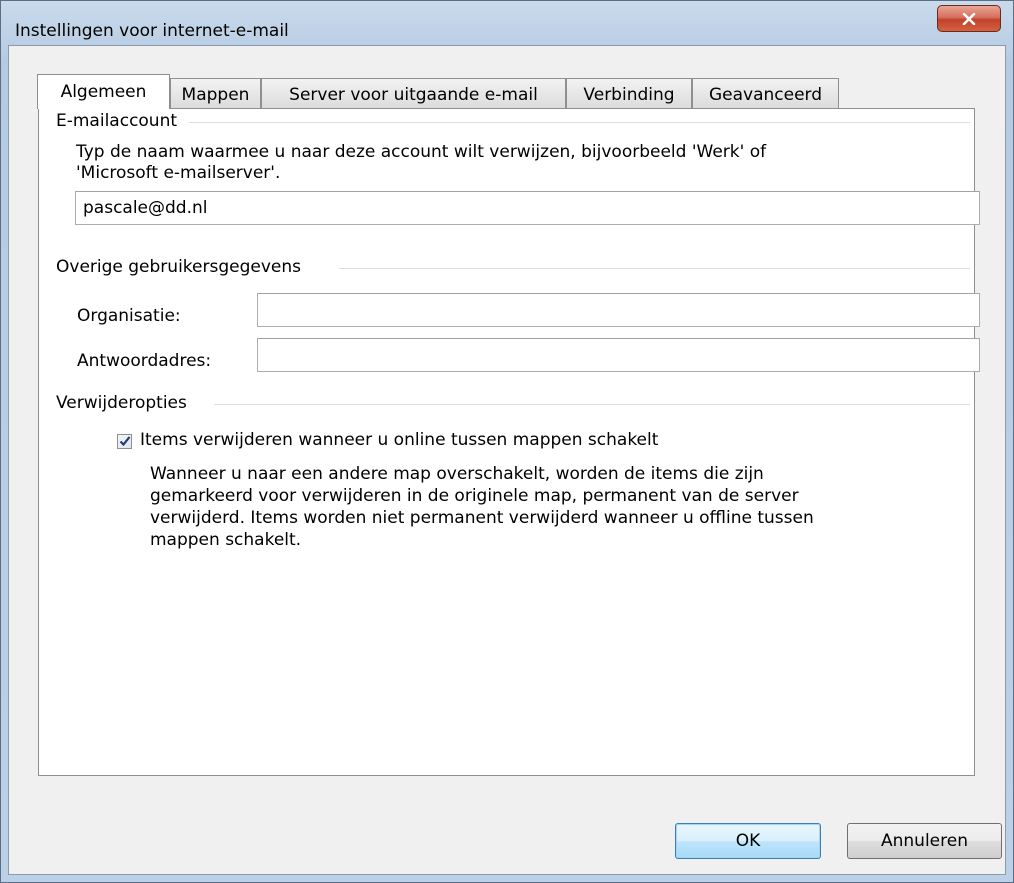 Image resolution: width=1014 pixels, height=883 pixels. I want to click on cancel-button: Annuleren, so click(924, 841).